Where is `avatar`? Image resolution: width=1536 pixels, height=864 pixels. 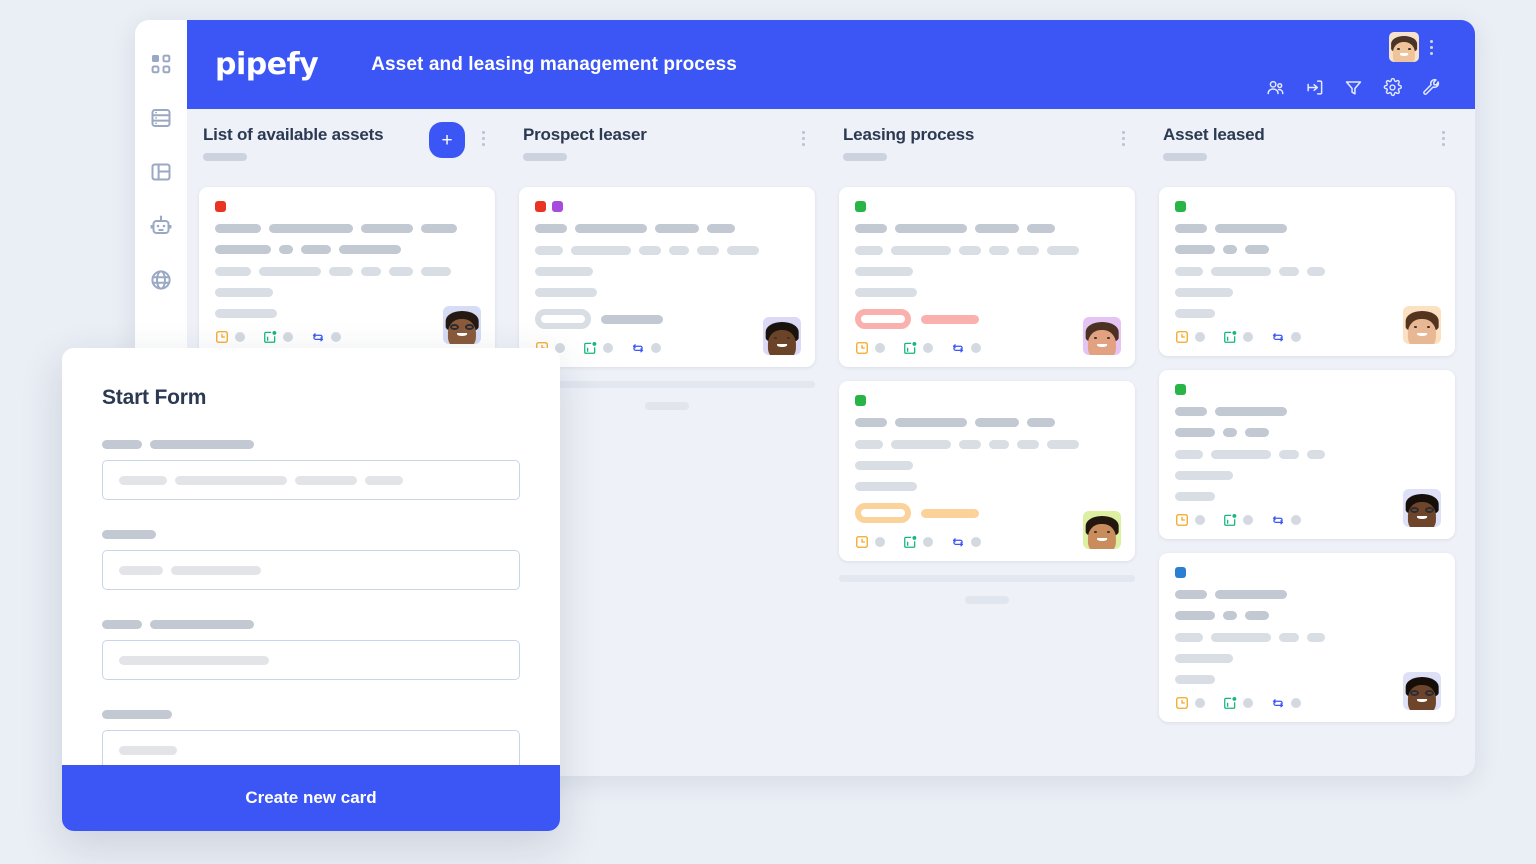
avatar is located at coordinates (1404, 47).